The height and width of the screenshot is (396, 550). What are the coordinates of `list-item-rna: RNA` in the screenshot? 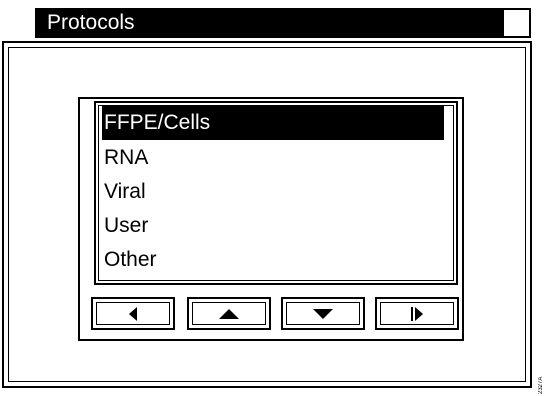 It's located at (125, 158).